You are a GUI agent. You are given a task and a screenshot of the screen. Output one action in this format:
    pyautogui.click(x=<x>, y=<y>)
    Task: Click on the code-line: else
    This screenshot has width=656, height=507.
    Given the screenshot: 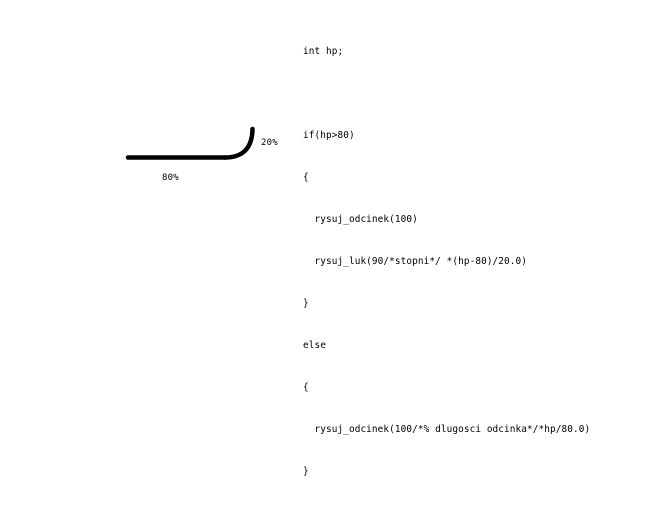 What is the action you would take?
    pyautogui.click(x=314, y=345)
    